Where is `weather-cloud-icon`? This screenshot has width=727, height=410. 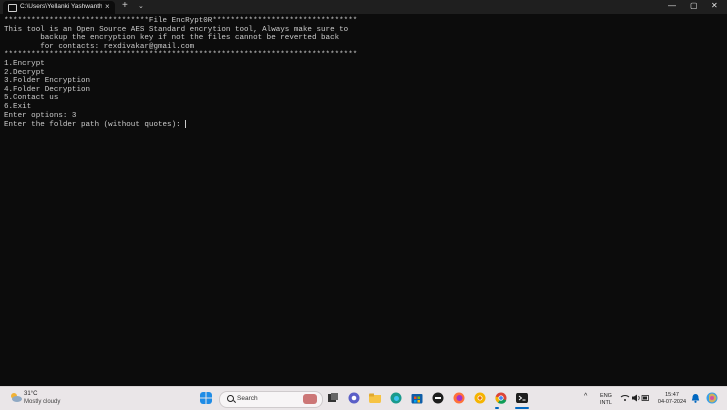 weather-cloud-icon is located at coordinates (16, 397).